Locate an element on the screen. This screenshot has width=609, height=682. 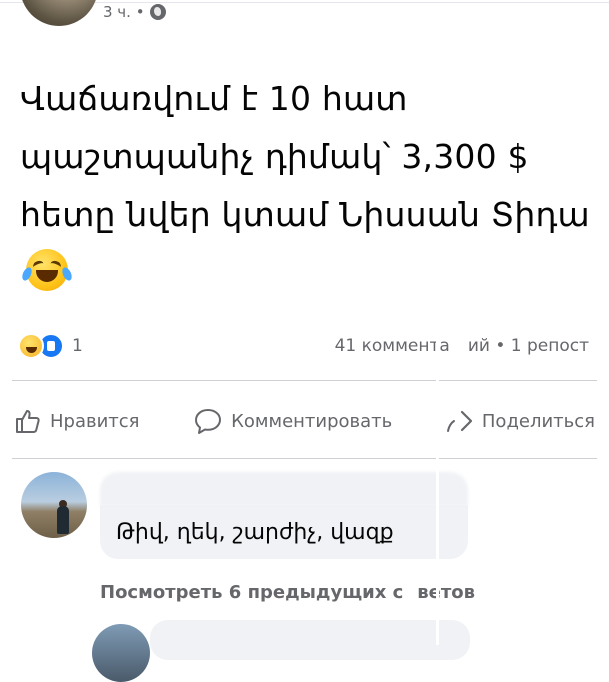
view-more-text-2: ветов is located at coordinates (446, 592).